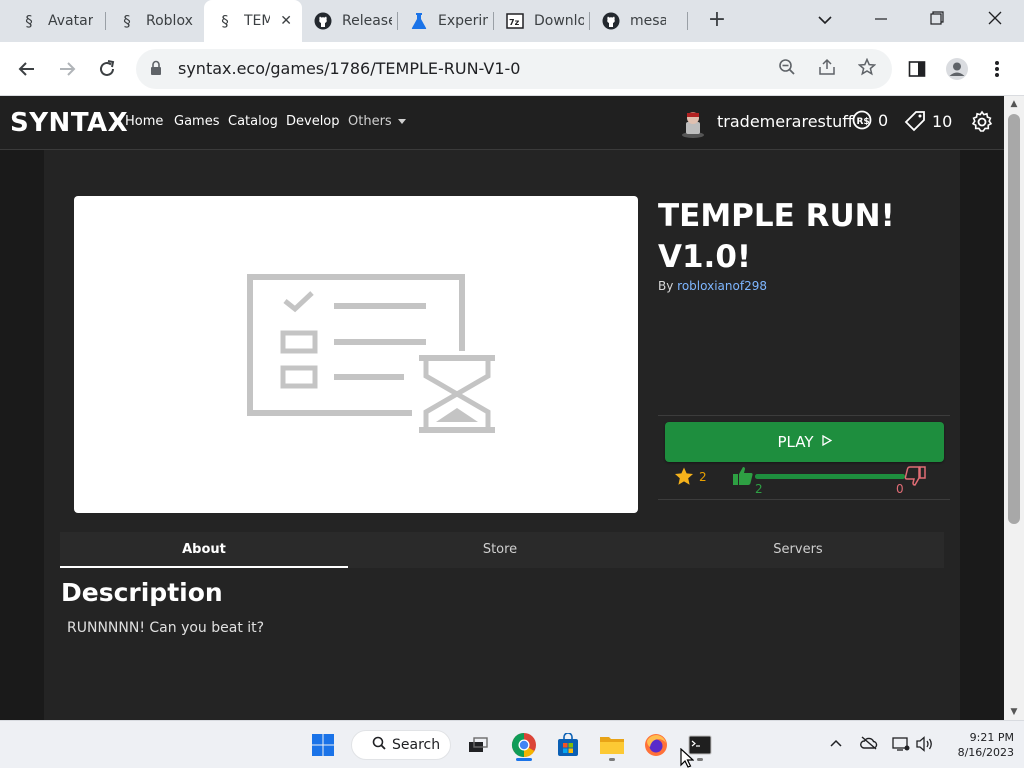 Image resolution: width=1024 pixels, height=768 pixels. What do you see at coordinates (925, 746) in the screenshot?
I see `volume-icon` at bounding box center [925, 746].